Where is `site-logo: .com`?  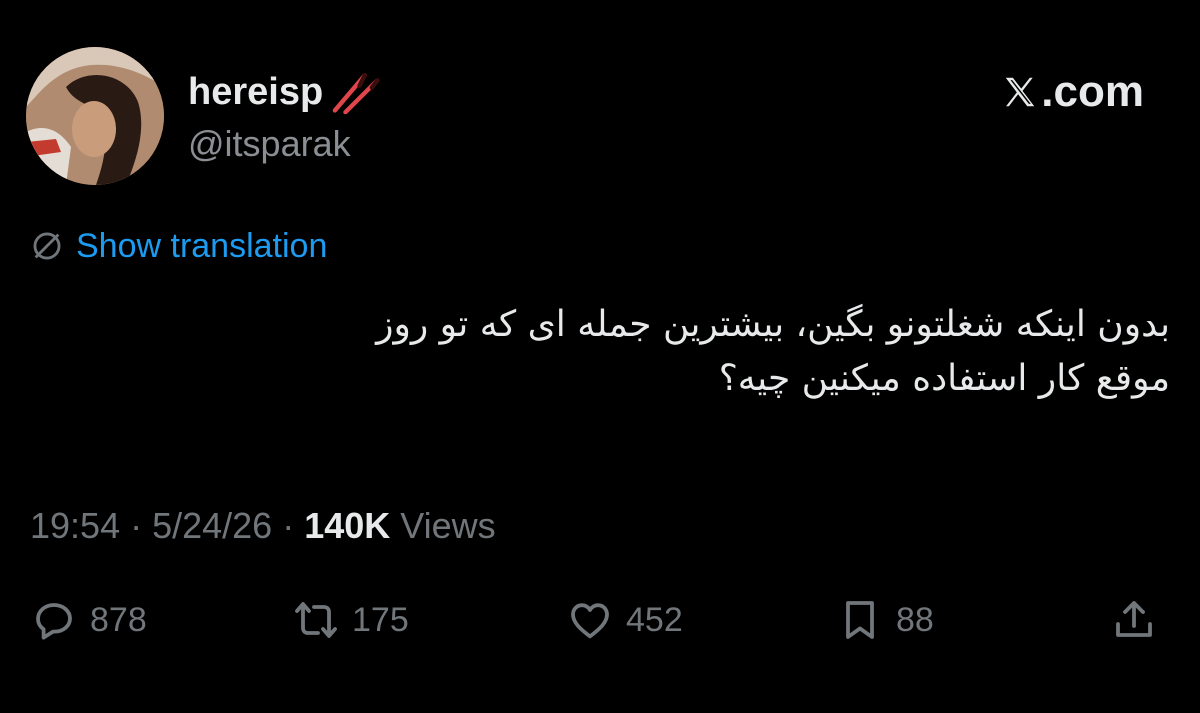 site-logo: .com is located at coordinates (1072, 92).